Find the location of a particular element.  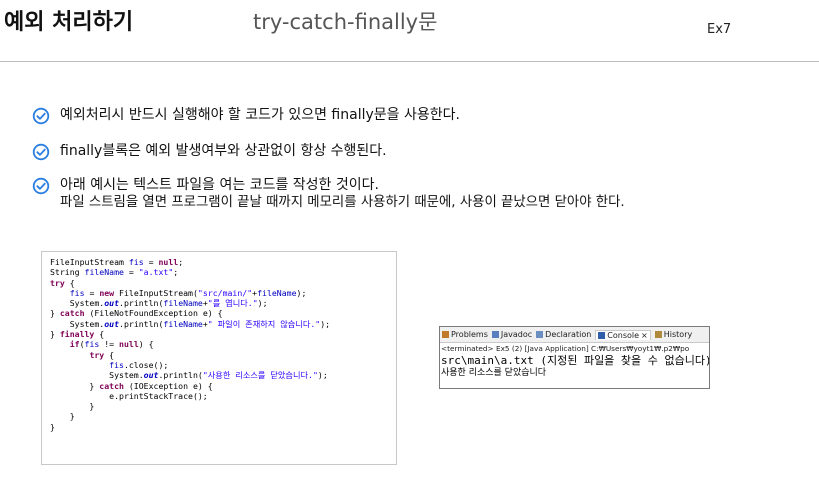

tab-label: Console is located at coordinates (623, 335).